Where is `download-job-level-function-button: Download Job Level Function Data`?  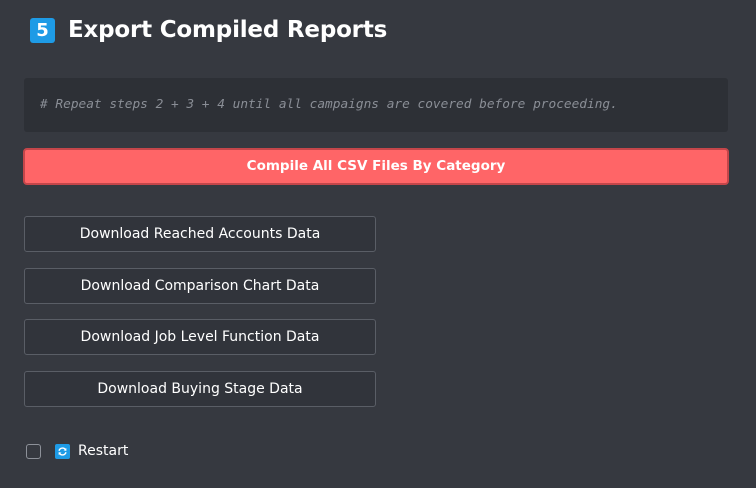
download-job-level-function-button: Download Job Level Function Data is located at coordinates (200, 337).